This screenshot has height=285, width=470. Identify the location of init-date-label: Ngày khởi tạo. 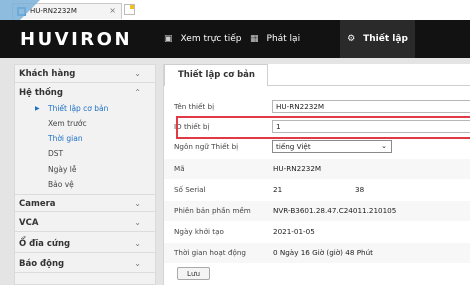
(199, 231).